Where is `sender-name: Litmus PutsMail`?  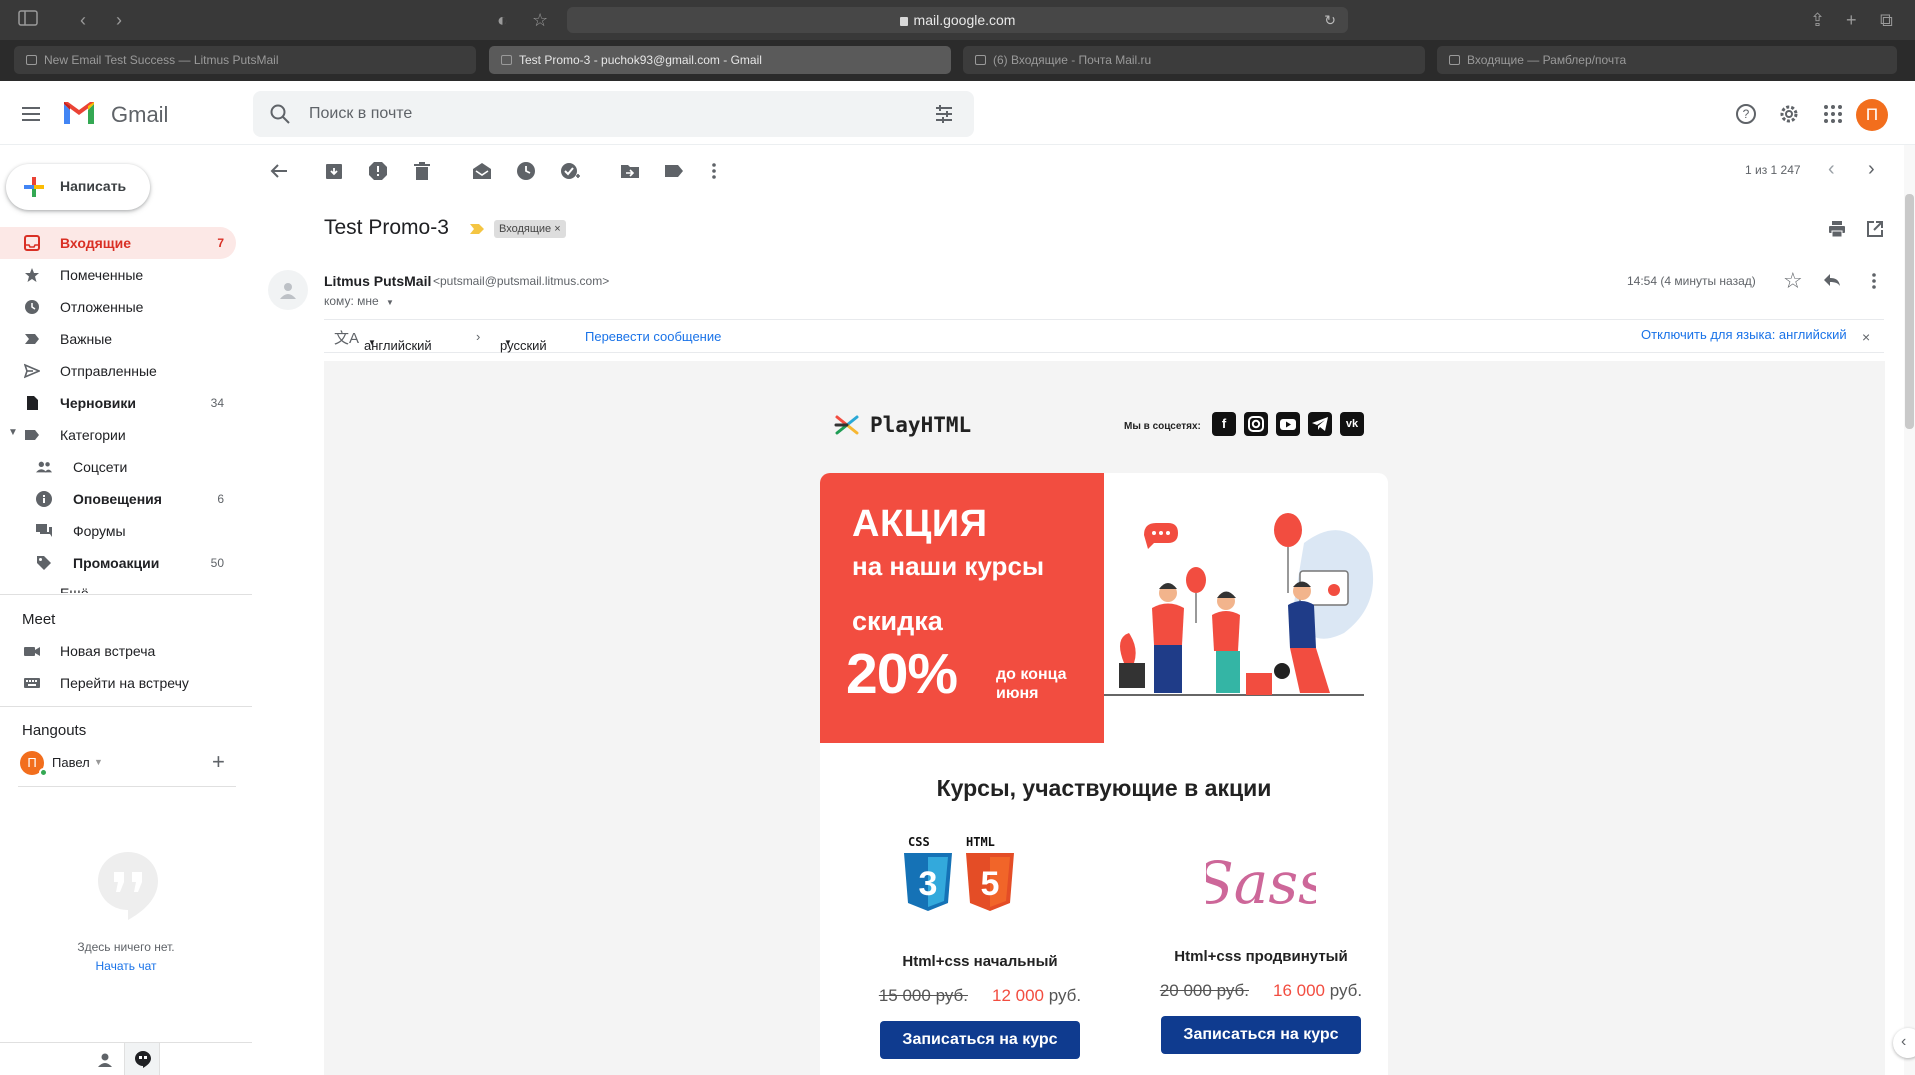
sender-name: Litmus PutsMail is located at coordinates (377, 281).